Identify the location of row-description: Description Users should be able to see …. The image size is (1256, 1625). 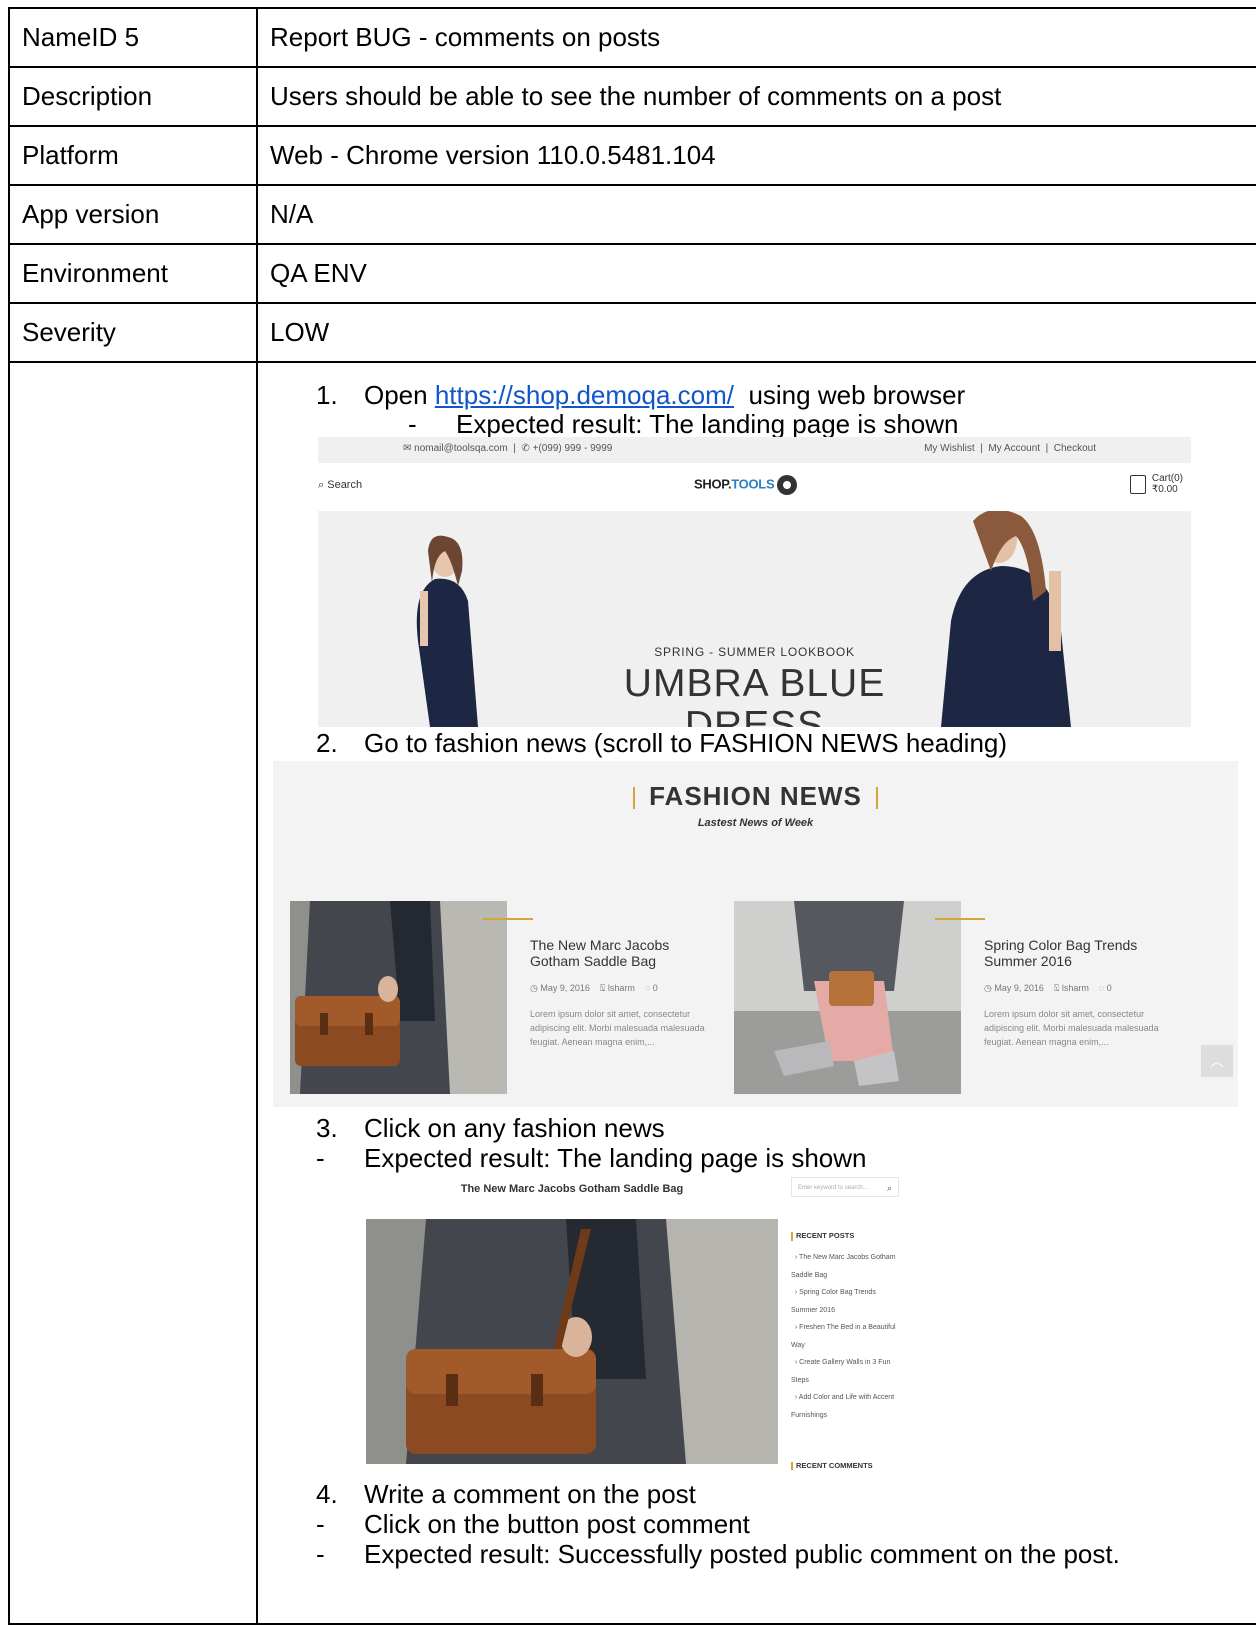
(632, 96).